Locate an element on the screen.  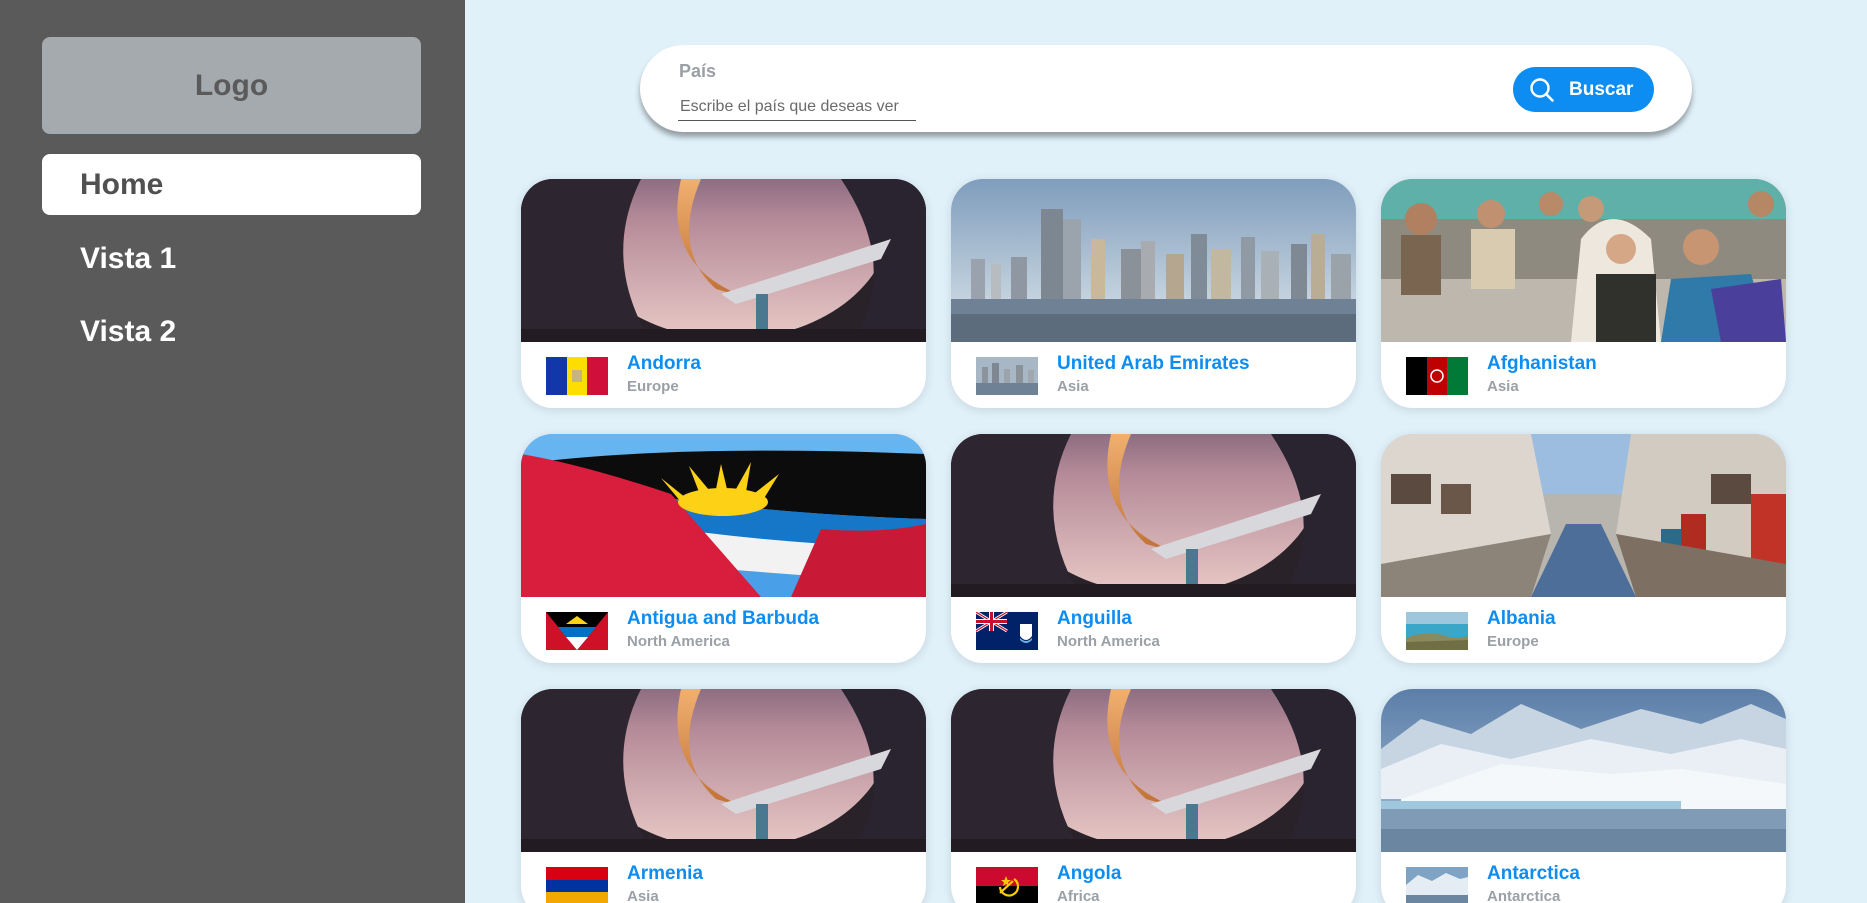
country-card: Andorra Europe is located at coordinates (723, 293).